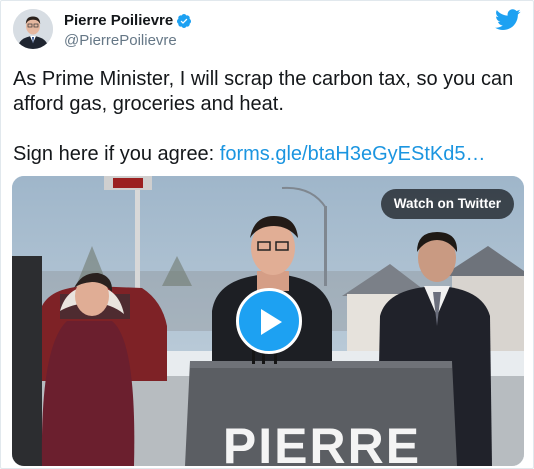 Image resolution: width=534 pixels, height=469 pixels. I want to click on play-button, so click(269, 321).